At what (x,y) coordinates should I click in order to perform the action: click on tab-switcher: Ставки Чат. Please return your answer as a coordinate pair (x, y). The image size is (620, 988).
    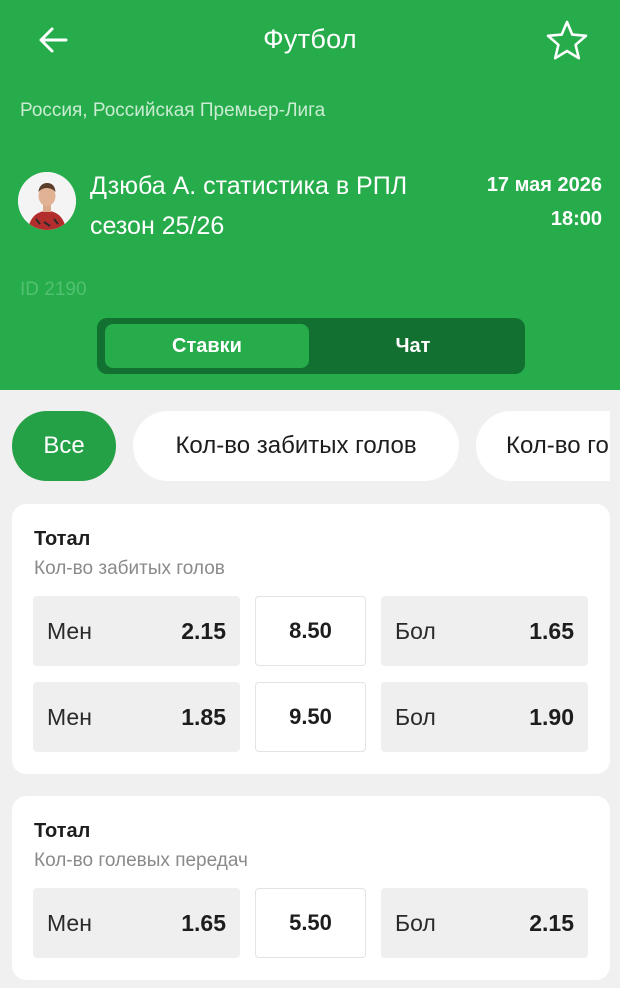
    Looking at the image, I should click on (311, 346).